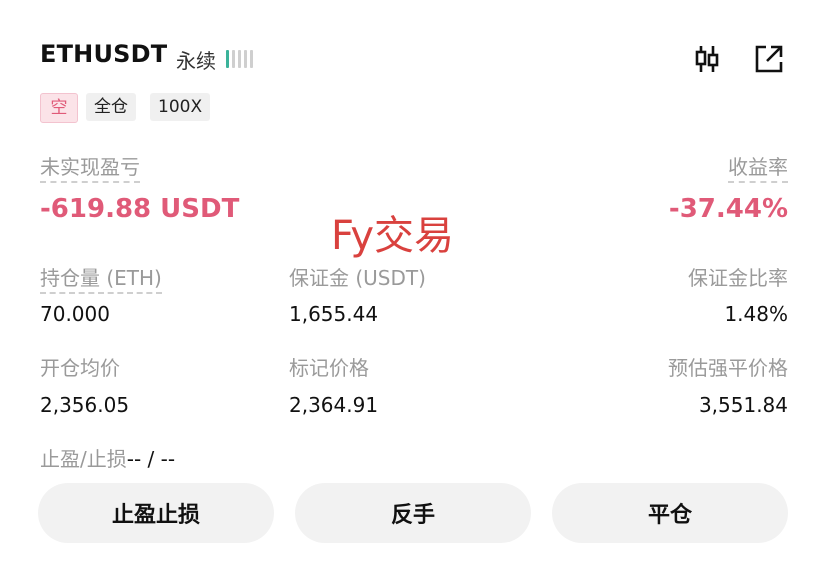 Image resolution: width=826 pixels, height=562 pixels. What do you see at coordinates (140, 209) in the screenshot?
I see `unrealized-pnl-value: -619.88 USDT` at bounding box center [140, 209].